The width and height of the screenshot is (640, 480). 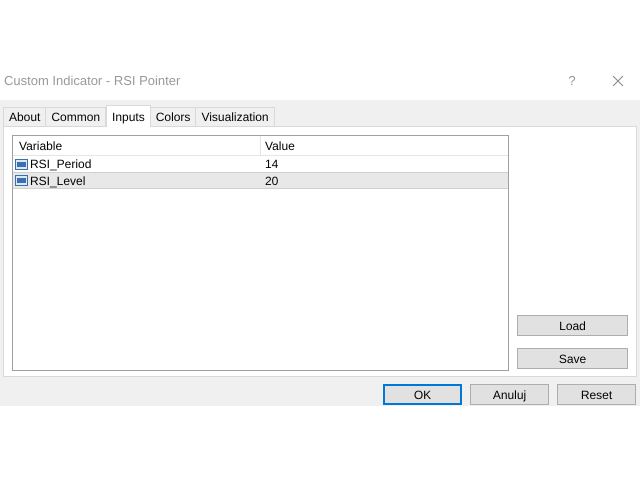 What do you see at coordinates (75, 116) in the screenshot?
I see `tab: Common` at bounding box center [75, 116].